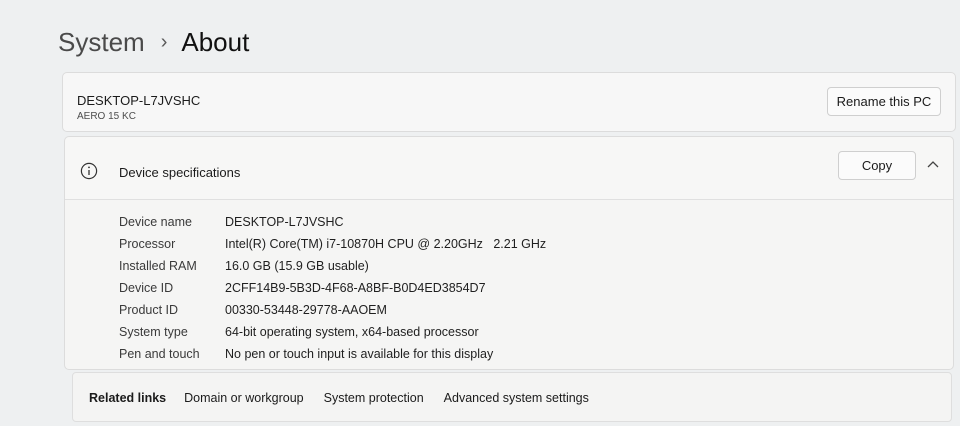 The image size is (960, 426). I want to click on spec-label: Pen and touch, so click(159, 354).